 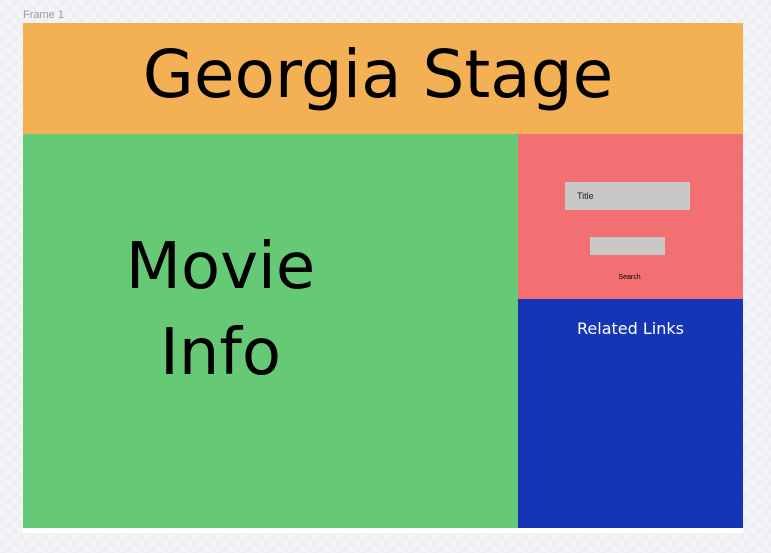 I want to click on related-links-title: Related Links, so click(x=630, y=328).